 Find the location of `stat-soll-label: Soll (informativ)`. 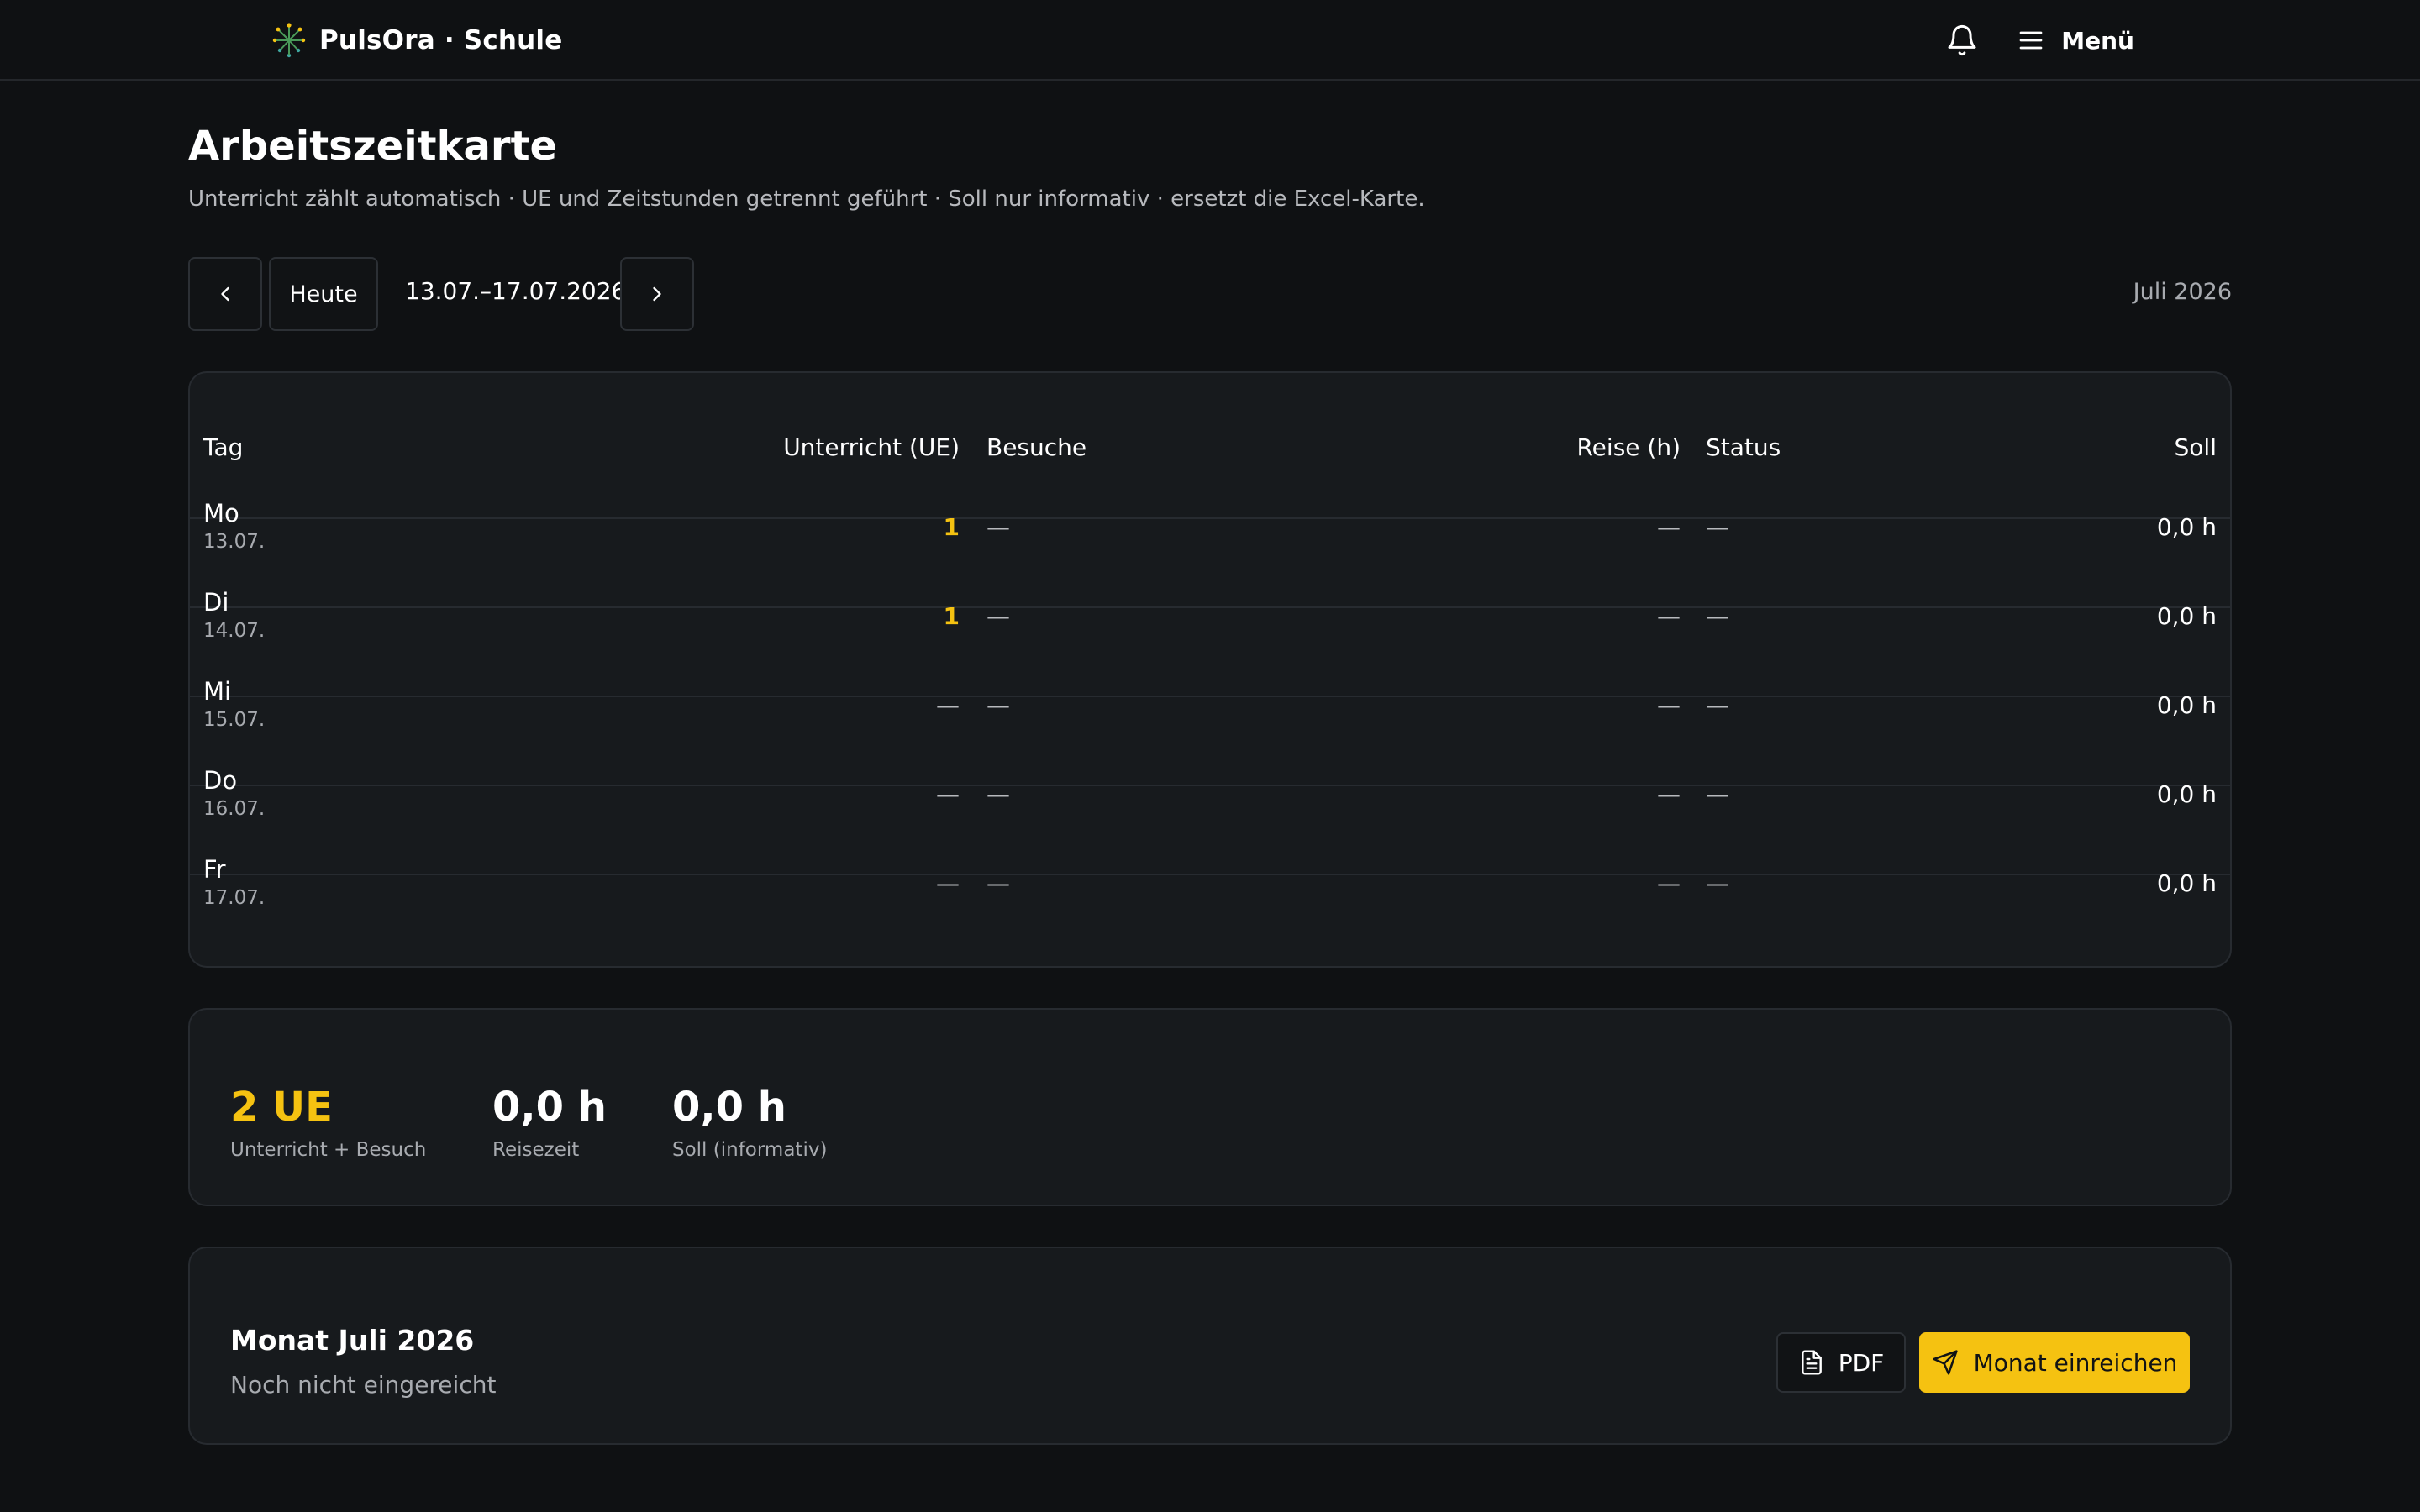

stat-soll-label: Soll (informativ) is located at coordinates (750, 1150).